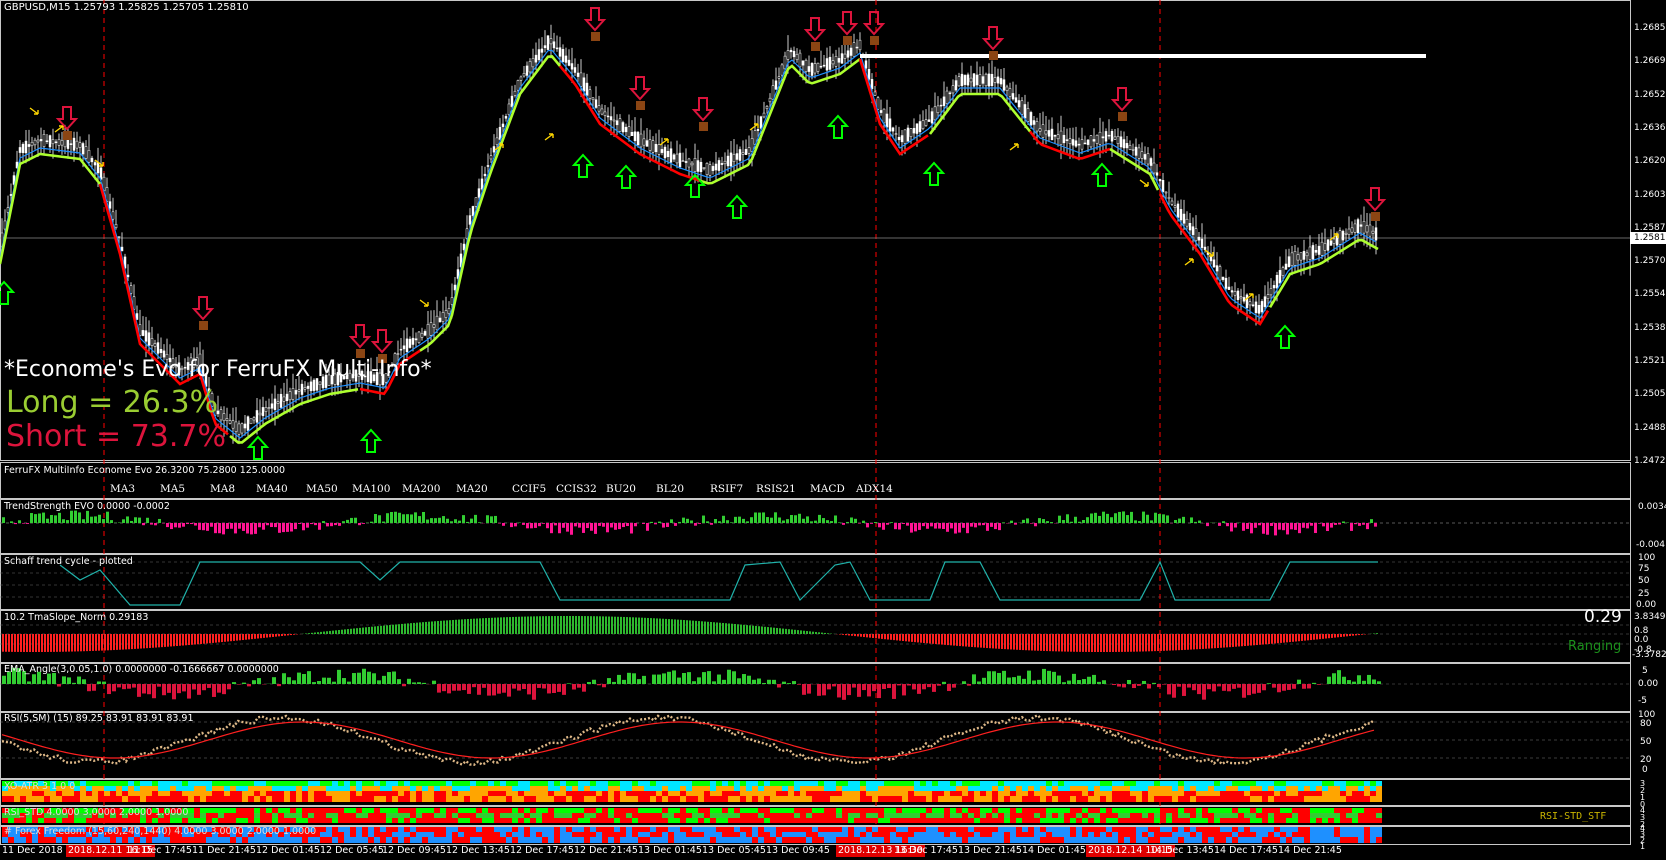 This screenshot has height=860, width=1666. I want to click on price-tick-label: 1.26855, so click(1650, 28).